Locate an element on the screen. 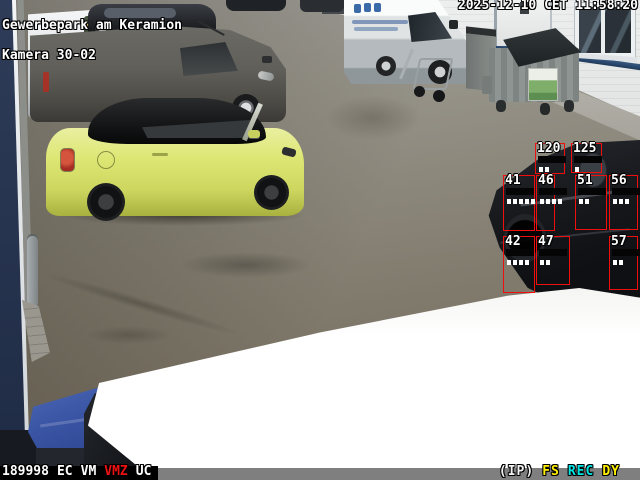  camera-location-label: Gewerbepark am Keramion is located at coordinates (92, 25).